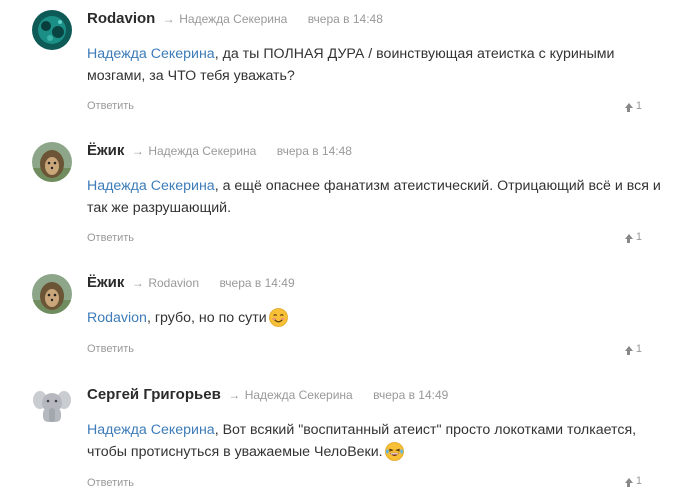 The height and width of the screenshot is (501, 680). What do you see at coordinates (52, 30) in the screenshot?
I see `underwater-avatar-icon` at bounding box center [52, 30].